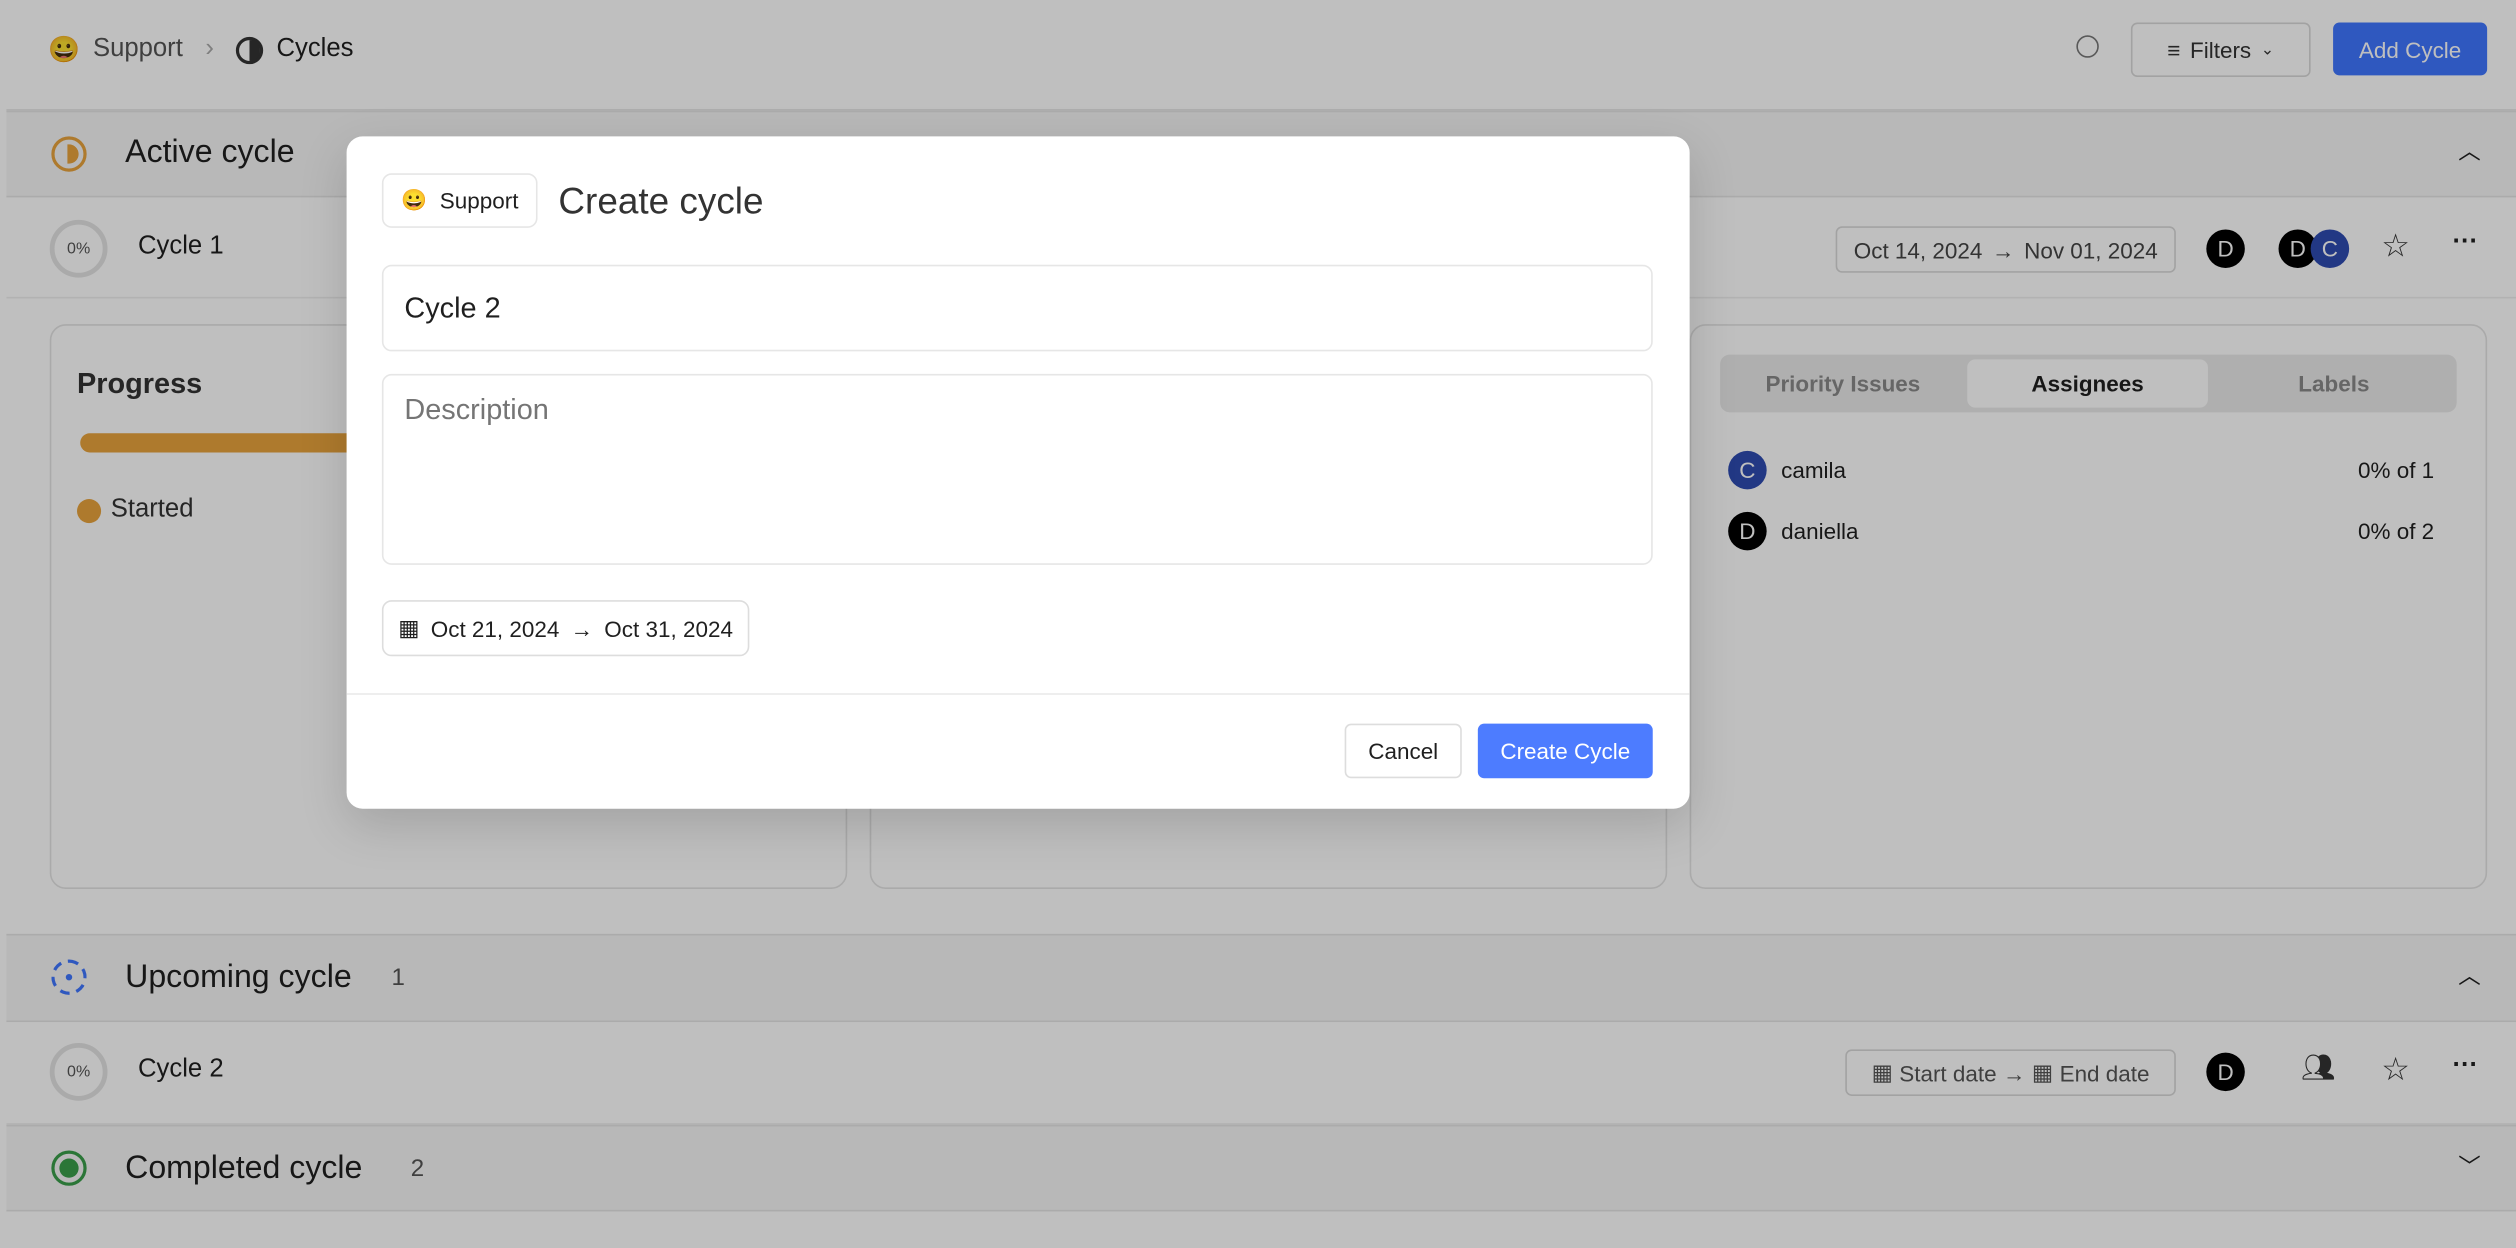  Describe the element at coordinates (565, 628) in the screenshot. I see `date-range-button: ▦ Oct 21, 2024 → Oct 31, 2024` at that location.